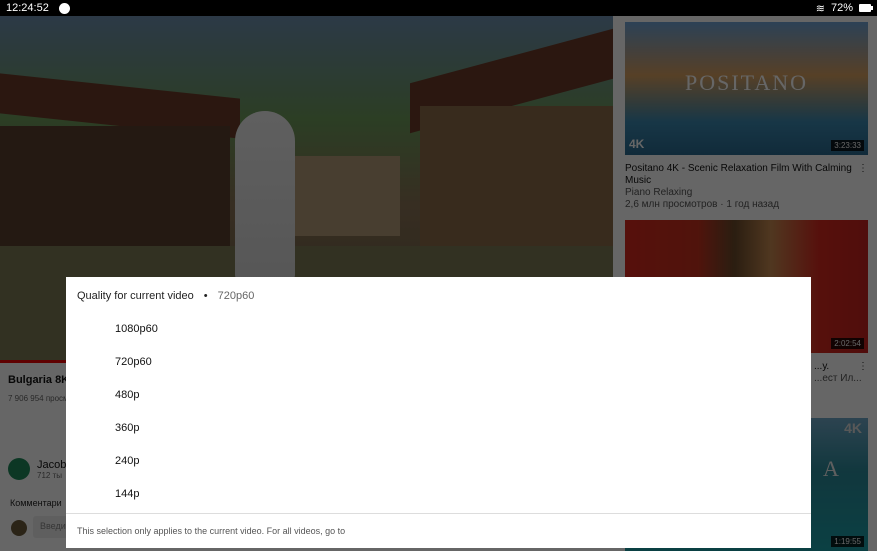 This screenshot has height=551, width=877. I want to click on channel-name: Piano Relaxing, so click(659, 192).